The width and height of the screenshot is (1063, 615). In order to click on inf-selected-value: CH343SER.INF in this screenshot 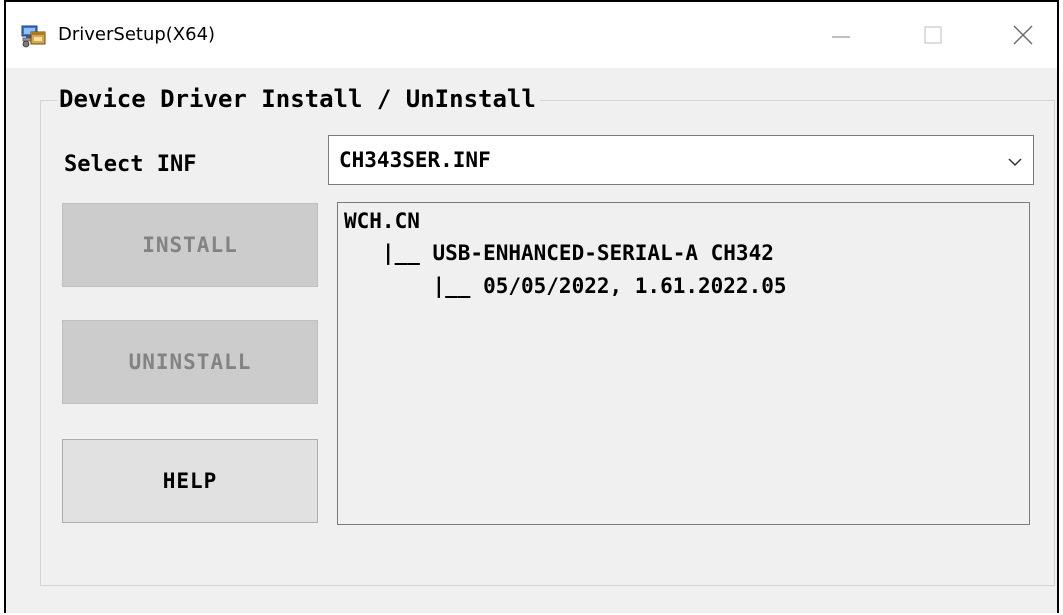, I will do `click(415, 160)`.